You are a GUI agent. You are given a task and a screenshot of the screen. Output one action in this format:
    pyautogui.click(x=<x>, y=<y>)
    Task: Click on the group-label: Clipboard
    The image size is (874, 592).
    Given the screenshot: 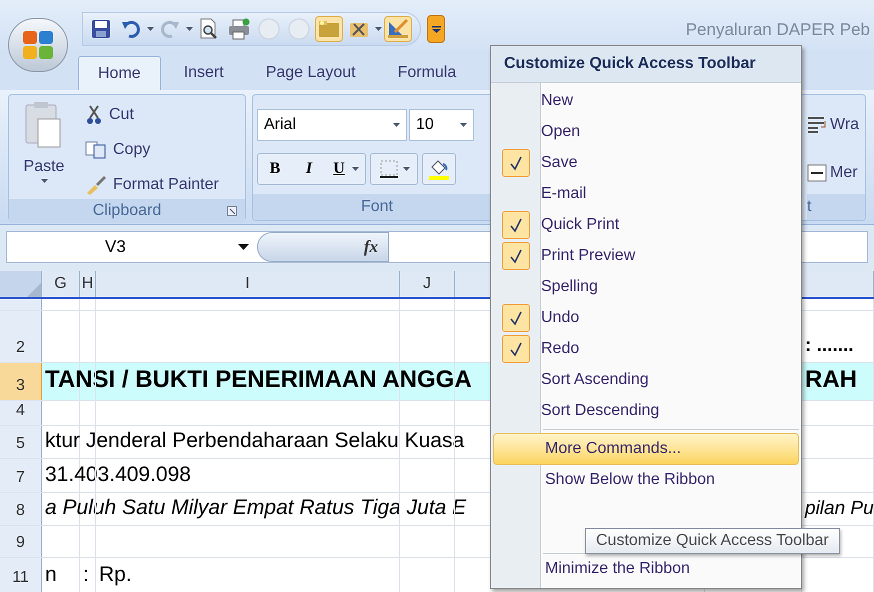 What is the action you would take?
    pyautogui.click(x=127, y=211)
    